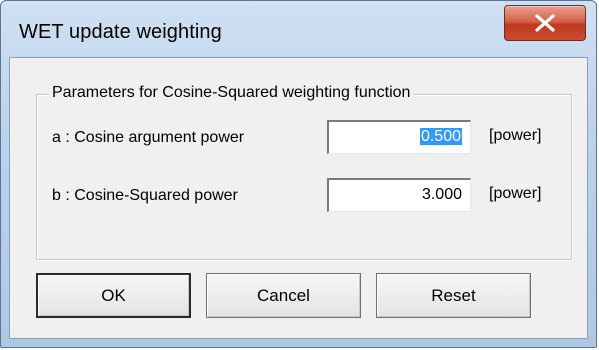  Describe the element at coordinates (148, 137) in the screenshot. I see `cosine-argument-power-label: a : Cosine argument power` at that location.